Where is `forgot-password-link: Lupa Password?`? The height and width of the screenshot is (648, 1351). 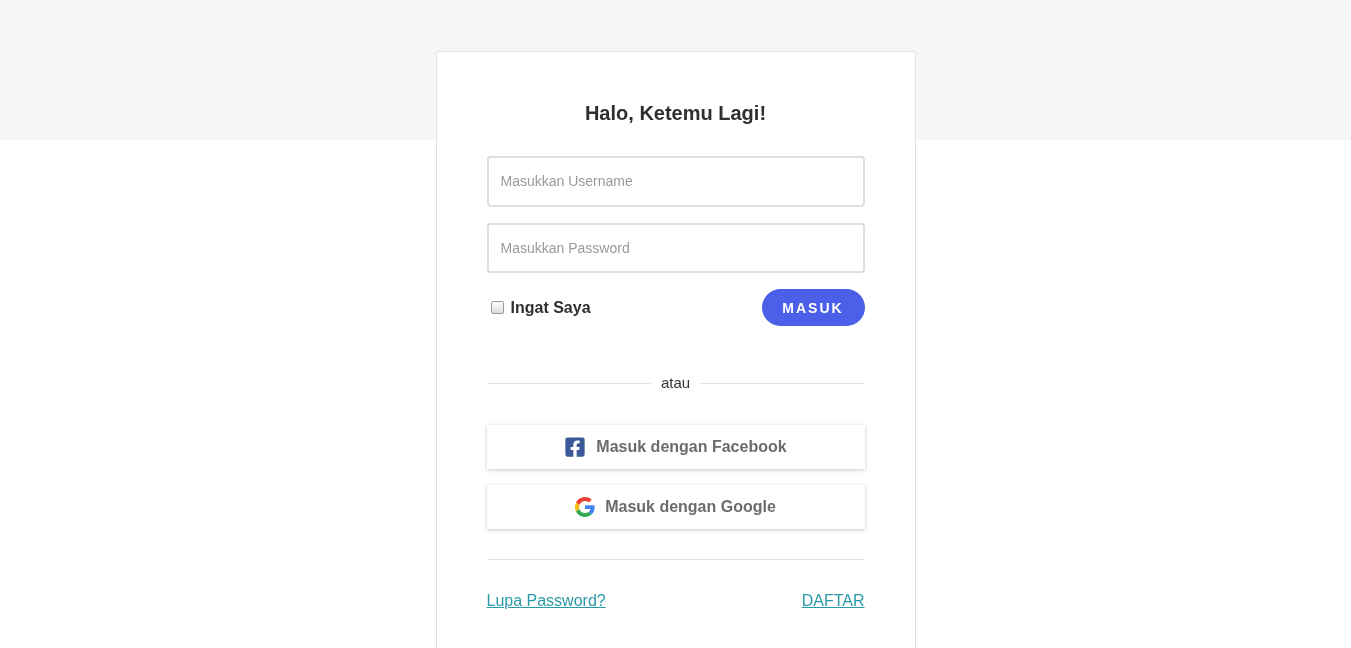 forgot-password-link: Lupa Password? is located at coordinates (546, 601).